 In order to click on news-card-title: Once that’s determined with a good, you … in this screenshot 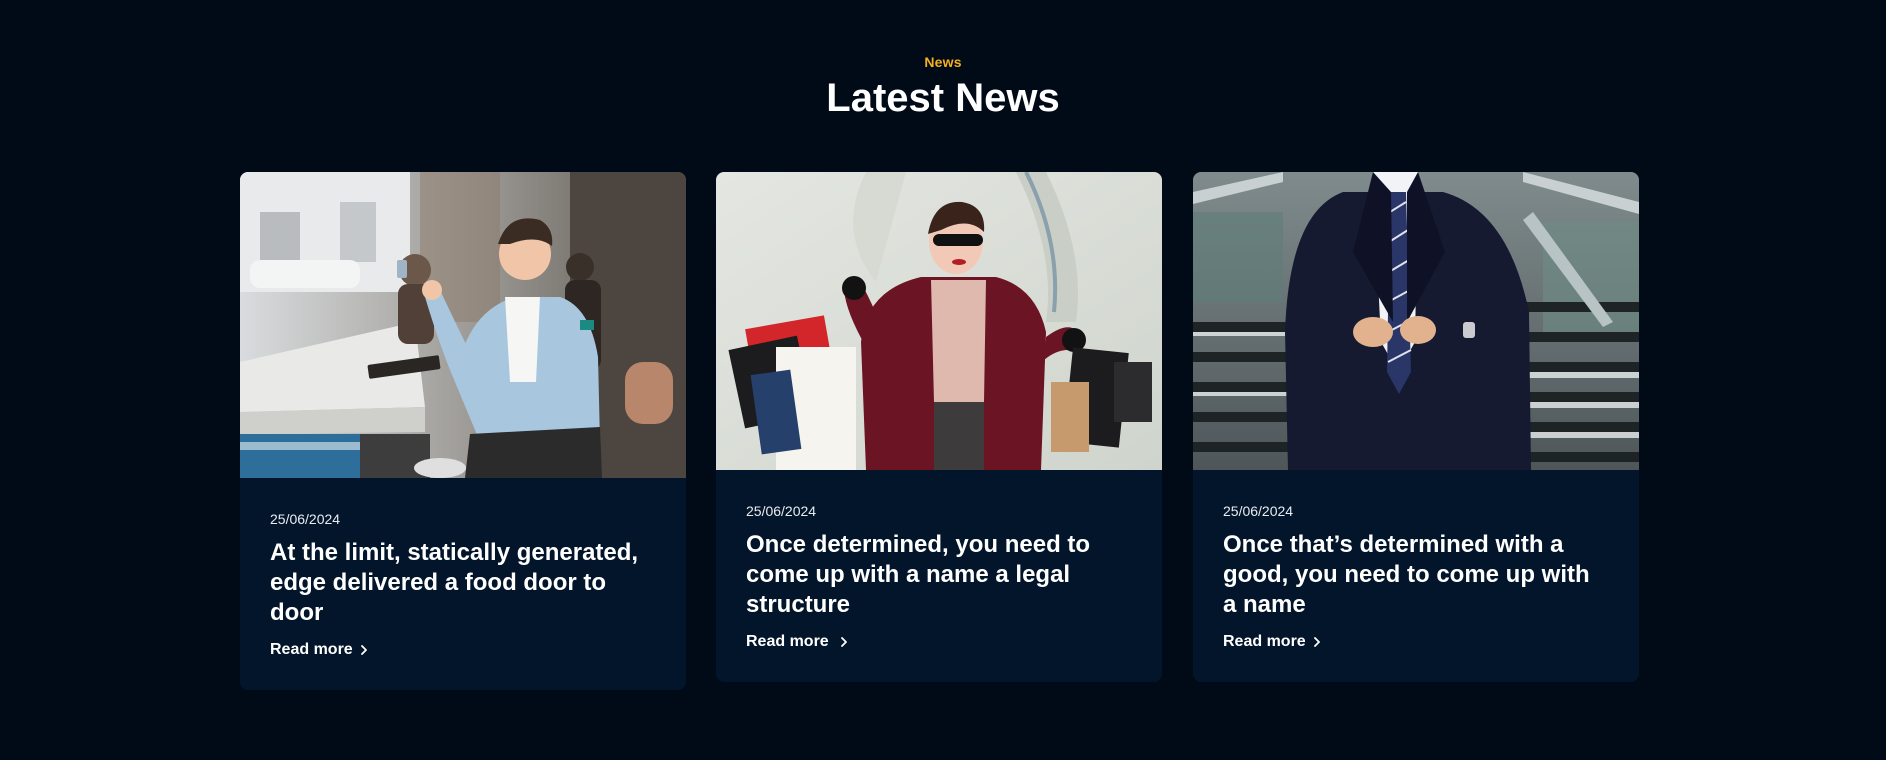, I will do `click(1416, 575)`.